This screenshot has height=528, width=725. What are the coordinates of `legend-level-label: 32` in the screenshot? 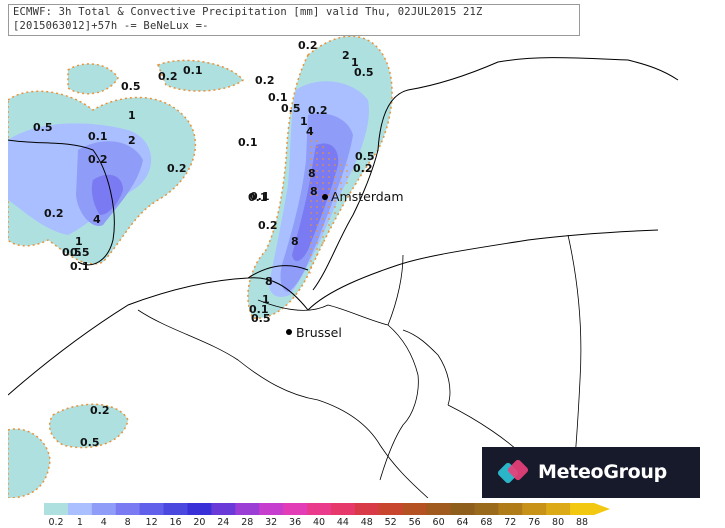 It's located at (271, 522).